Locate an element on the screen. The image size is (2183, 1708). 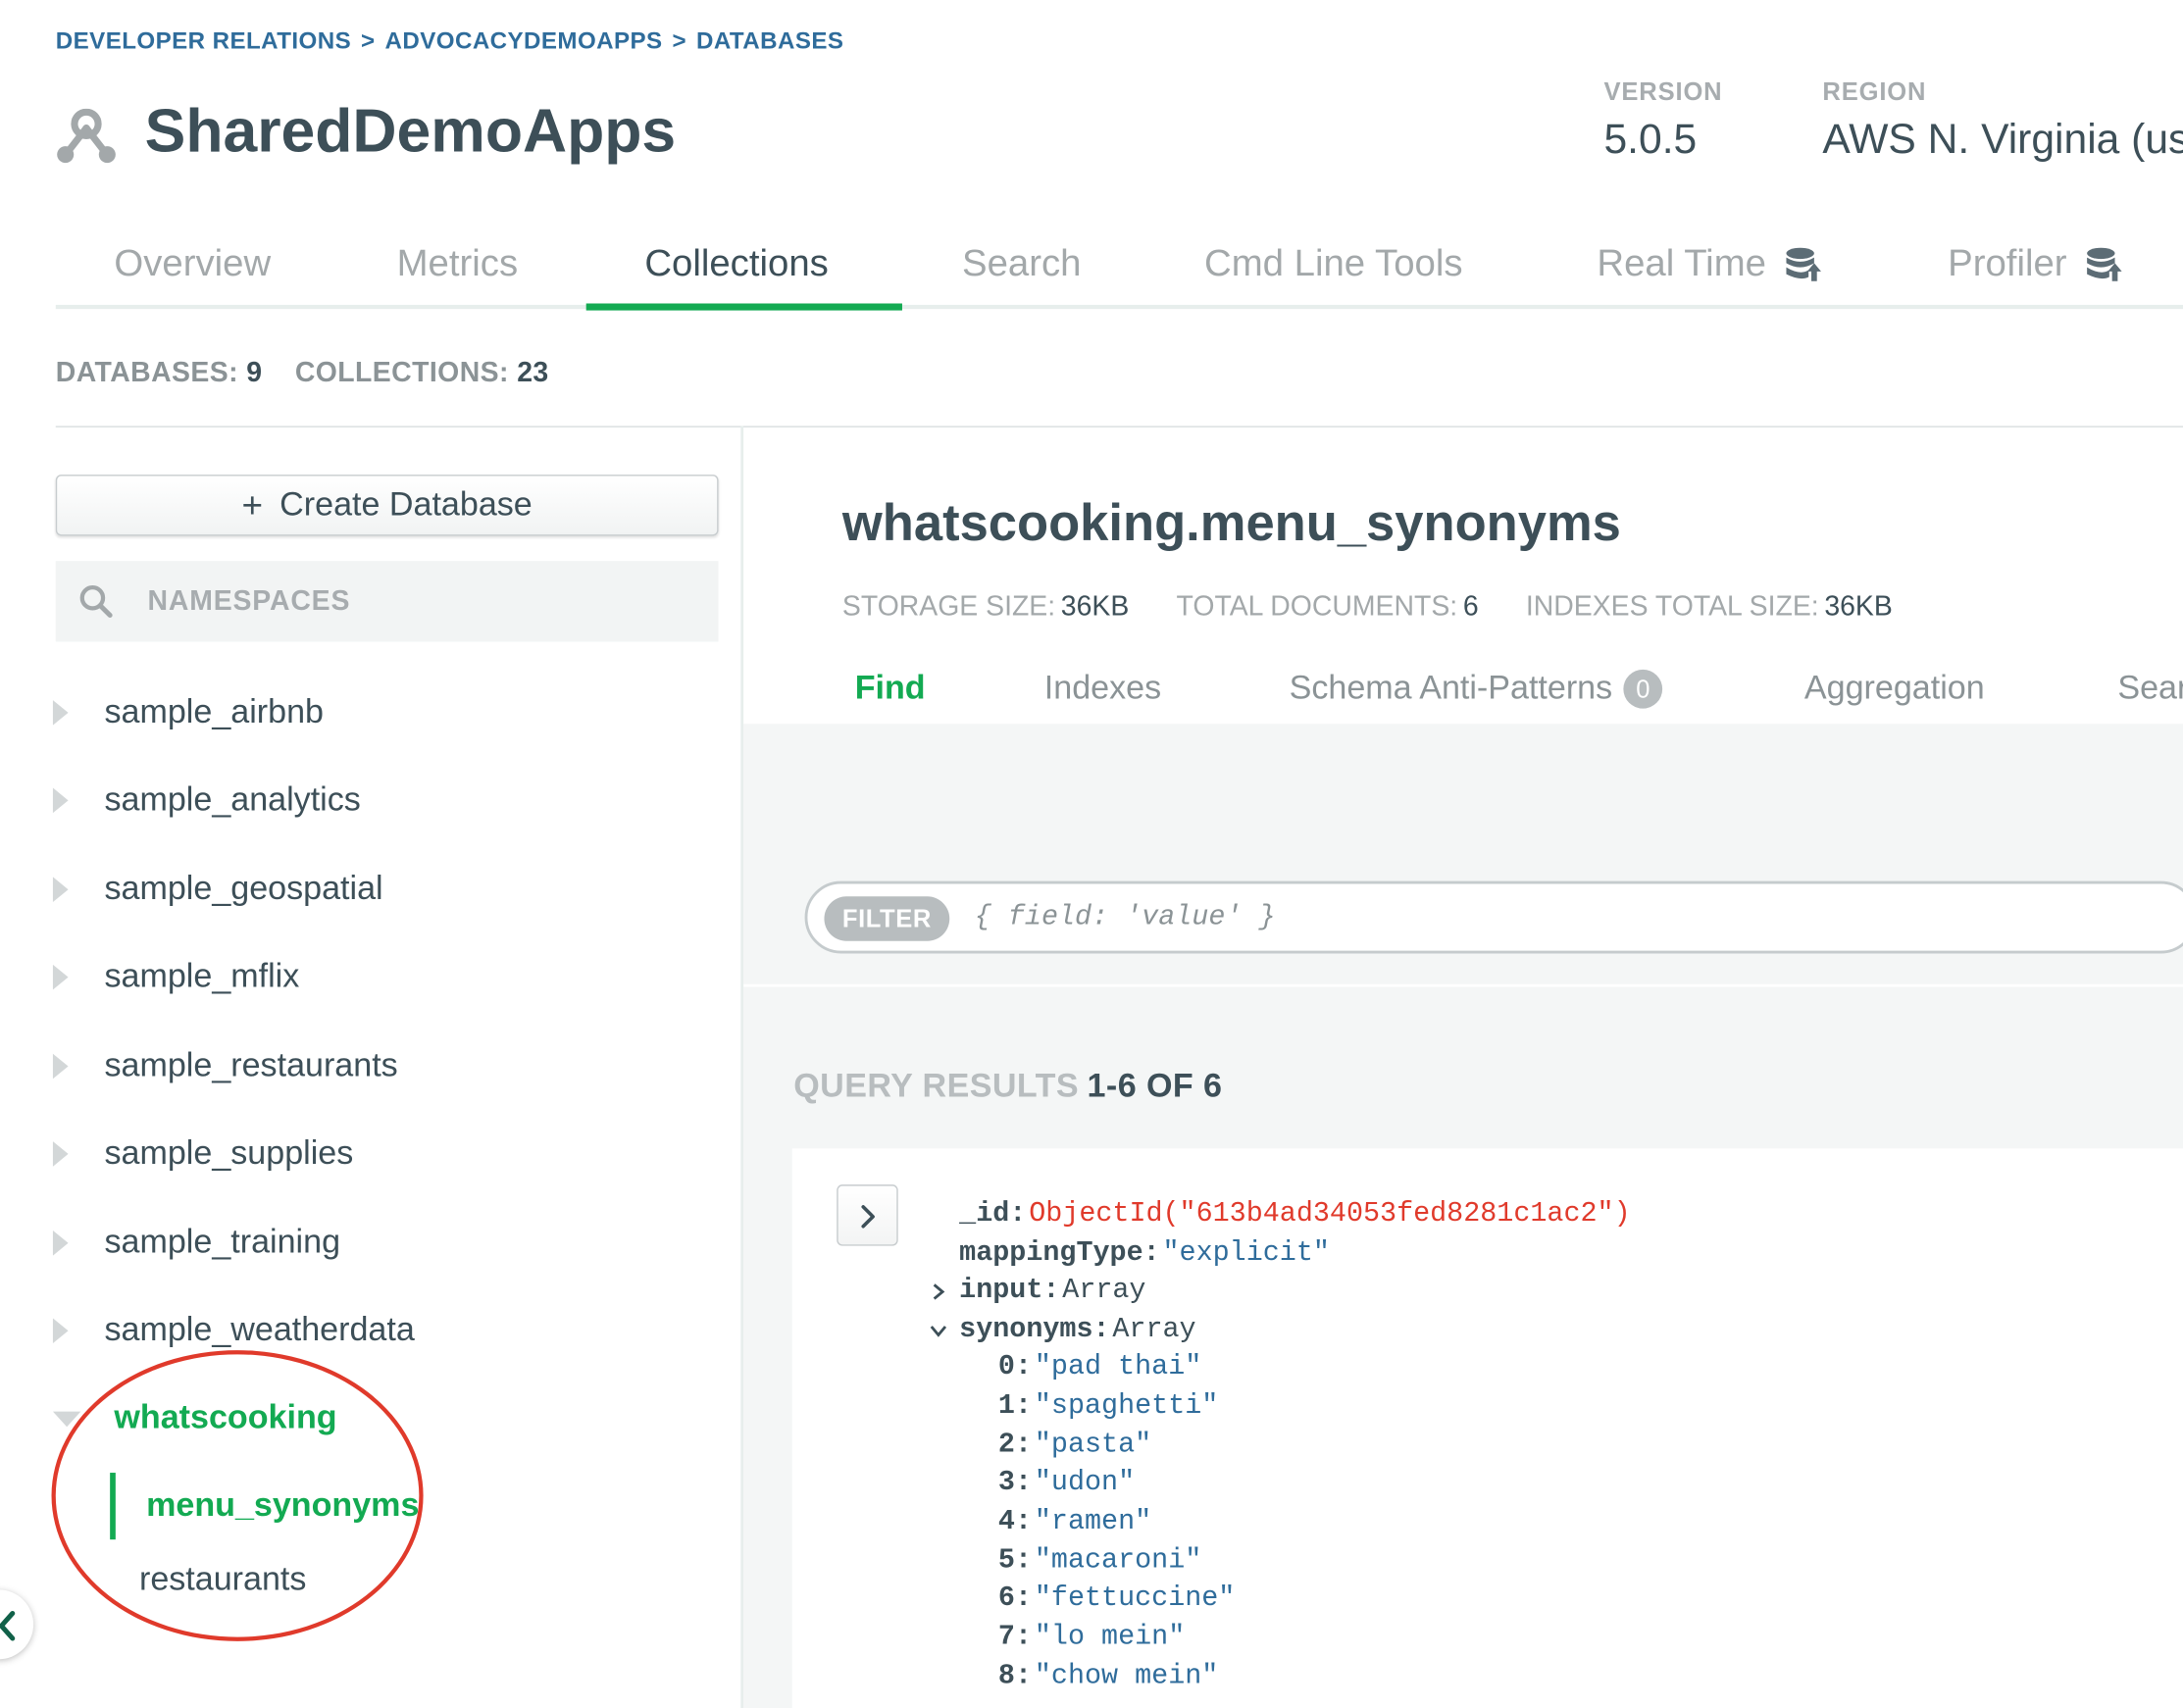
content-divider is located at coordinates (1119, 426).